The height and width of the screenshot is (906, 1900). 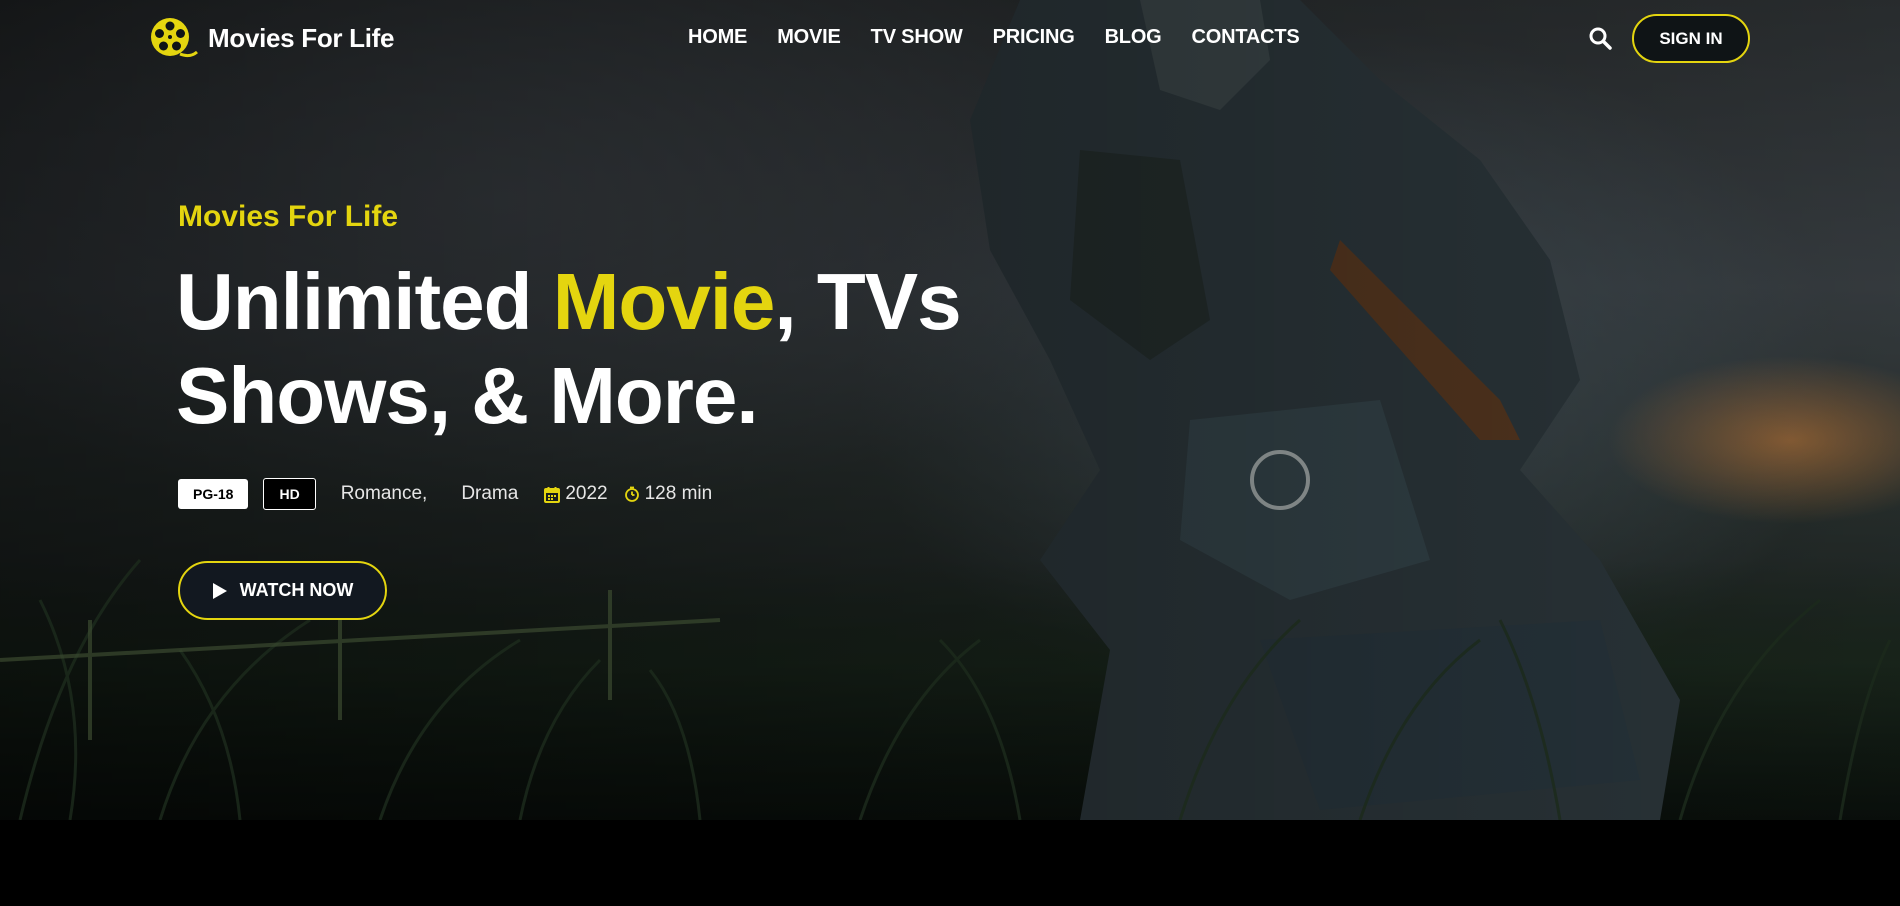 I want to click on movie-meta: PG-18 HD Romance, Drama 2022 128 min, so click(x=445, y=494).